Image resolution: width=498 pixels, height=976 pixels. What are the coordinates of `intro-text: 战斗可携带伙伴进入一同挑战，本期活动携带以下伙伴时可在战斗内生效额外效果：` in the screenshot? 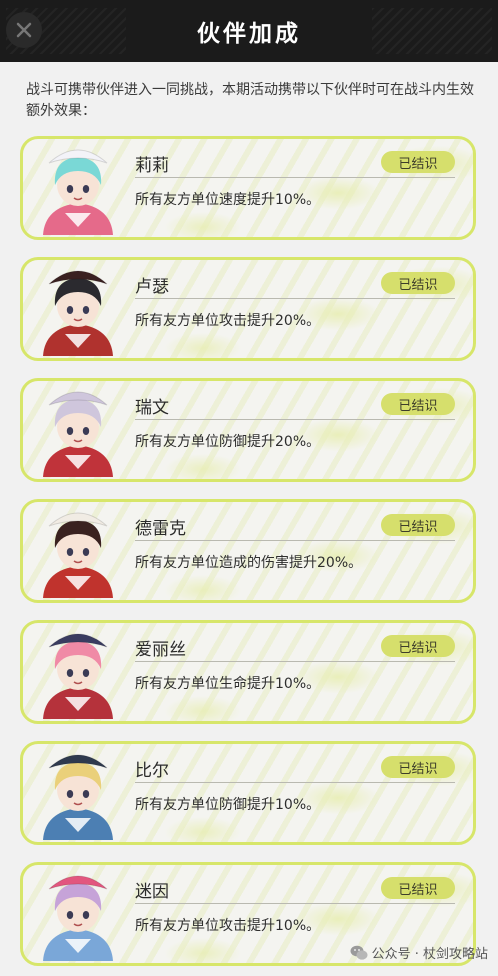 It's located at (250, 100).